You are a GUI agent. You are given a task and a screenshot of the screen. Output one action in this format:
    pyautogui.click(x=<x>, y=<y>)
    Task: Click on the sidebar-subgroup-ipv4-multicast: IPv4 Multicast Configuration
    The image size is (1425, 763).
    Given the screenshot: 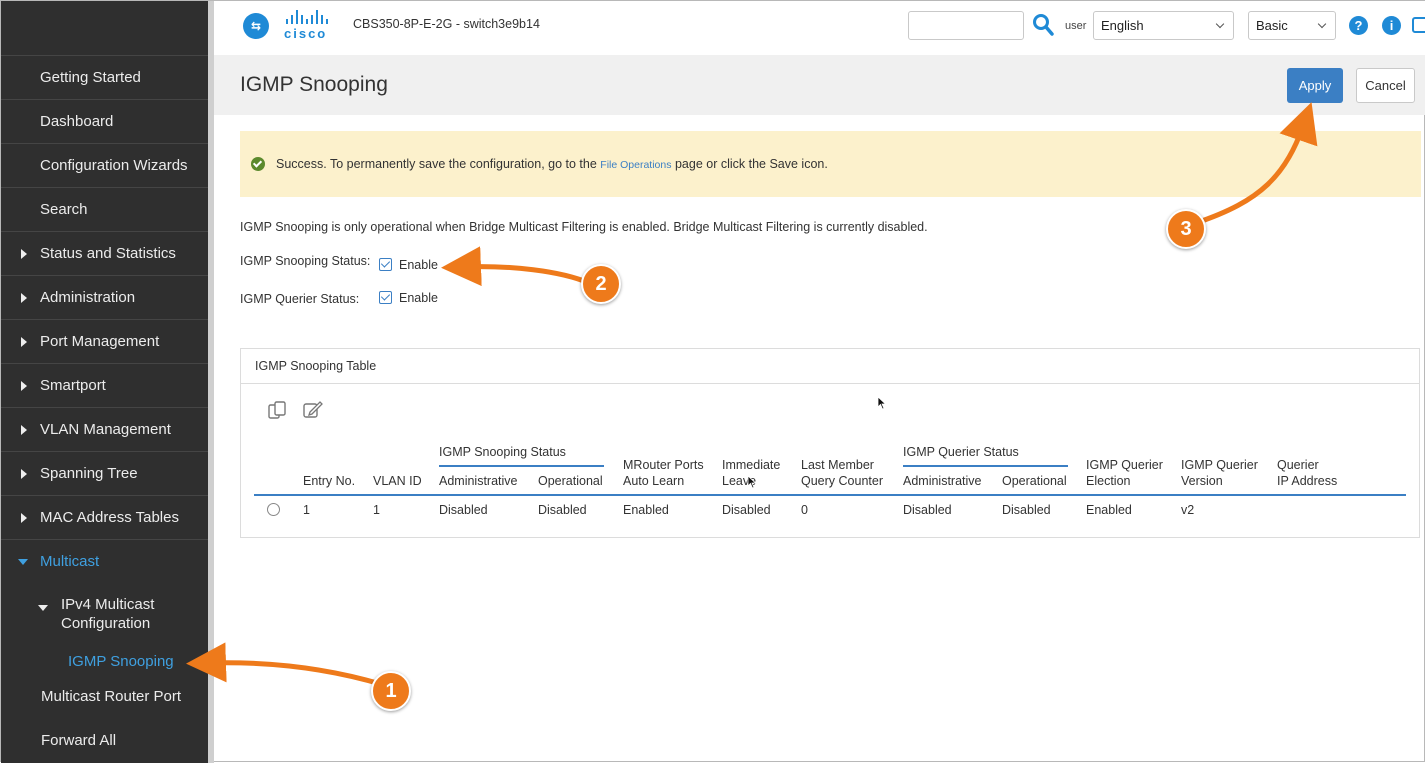 What is the action you would take?
    pyautogui.click(x=104, y=615)
    